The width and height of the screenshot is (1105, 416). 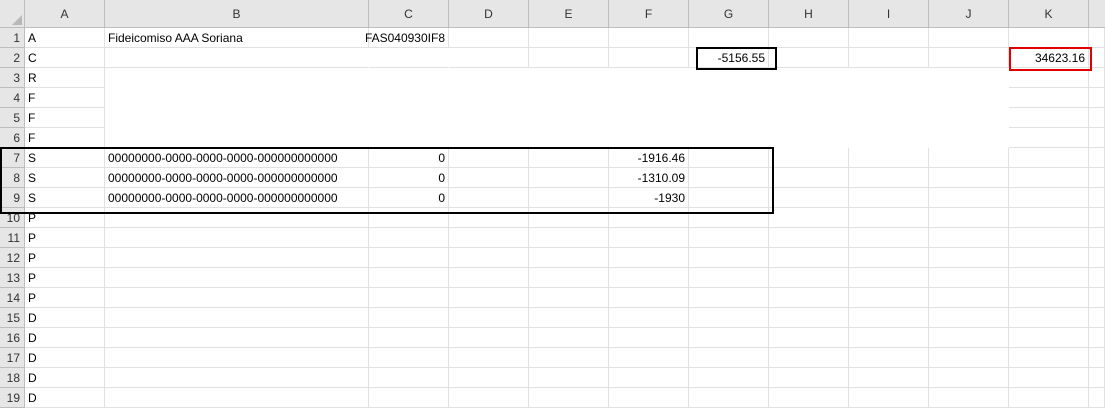 What do you see at coordinates (409, 398) in the screenshot?
I see `cell-c19` at bounding box center [409, 398].